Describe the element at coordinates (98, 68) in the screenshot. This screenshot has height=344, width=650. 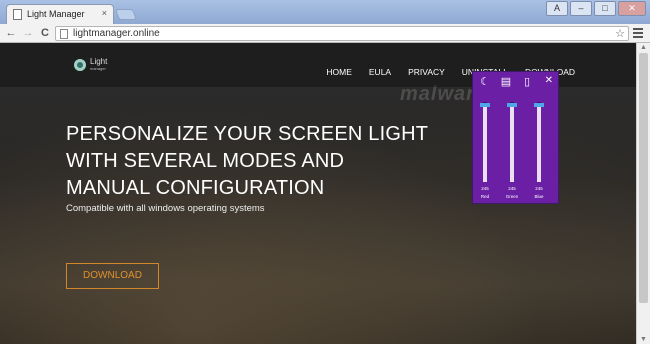
I see `logo-subtext: manager` at that location.